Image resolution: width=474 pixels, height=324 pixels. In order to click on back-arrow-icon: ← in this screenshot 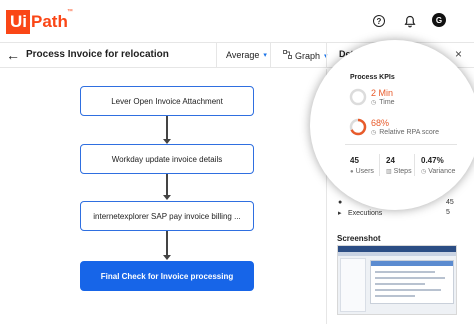, I will do `click(13, 55)`.